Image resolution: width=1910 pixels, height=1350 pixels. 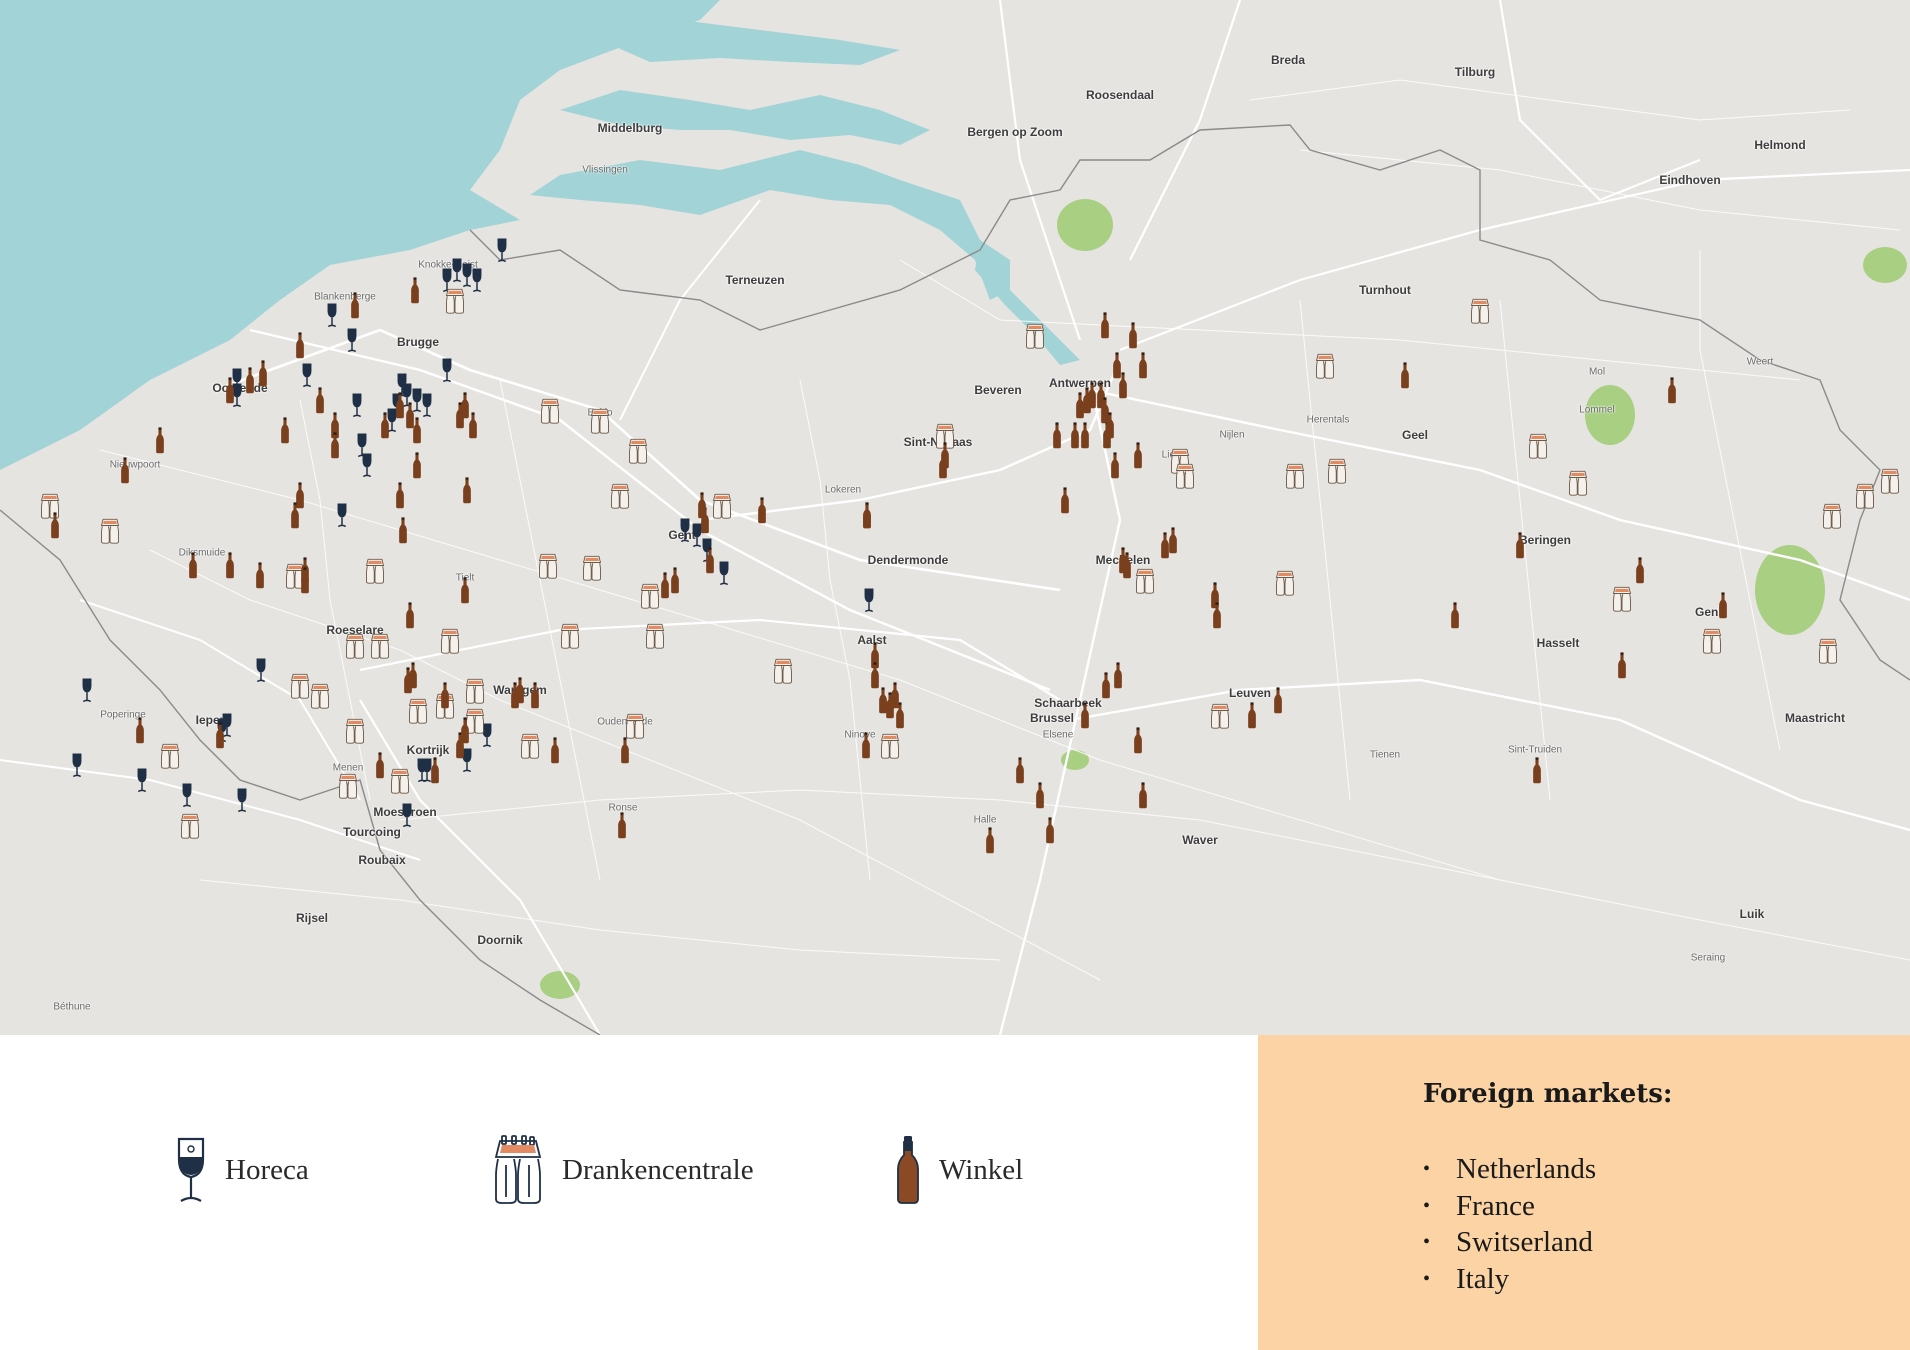 What do you see at coordinates (1610, 415) in the screenshot?
I see `park-kempen` at bounding box center [1610, 415].